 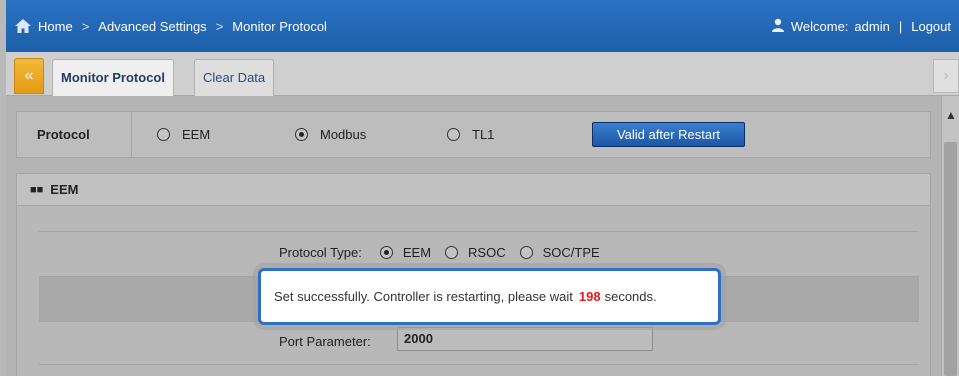 What do you see at coordinates (37, 190) in the screenshot?
I see `grid-icon: ■■` at bounding box center [37, 190].